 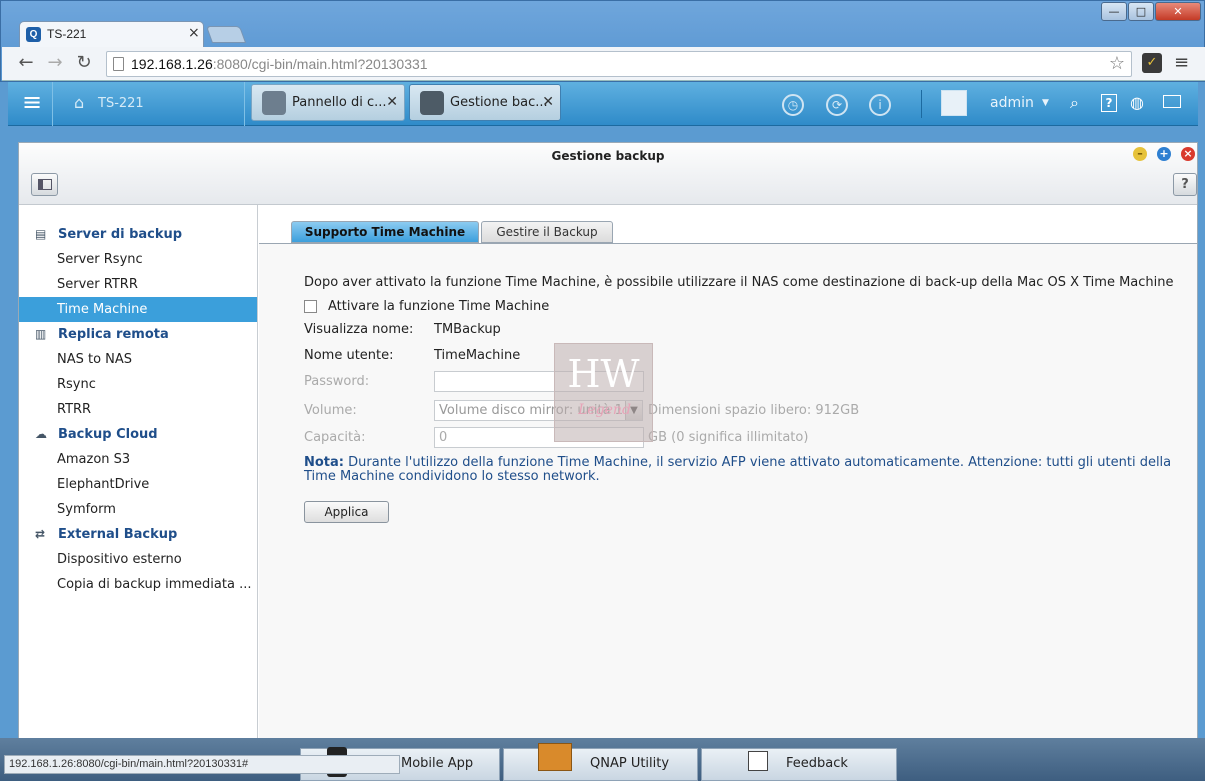 What do you see at coordinates (385, 232) in the screenshot?
I see `tab-time-machine-support: Supporto Time Machine` at bounding box center [385, 232].